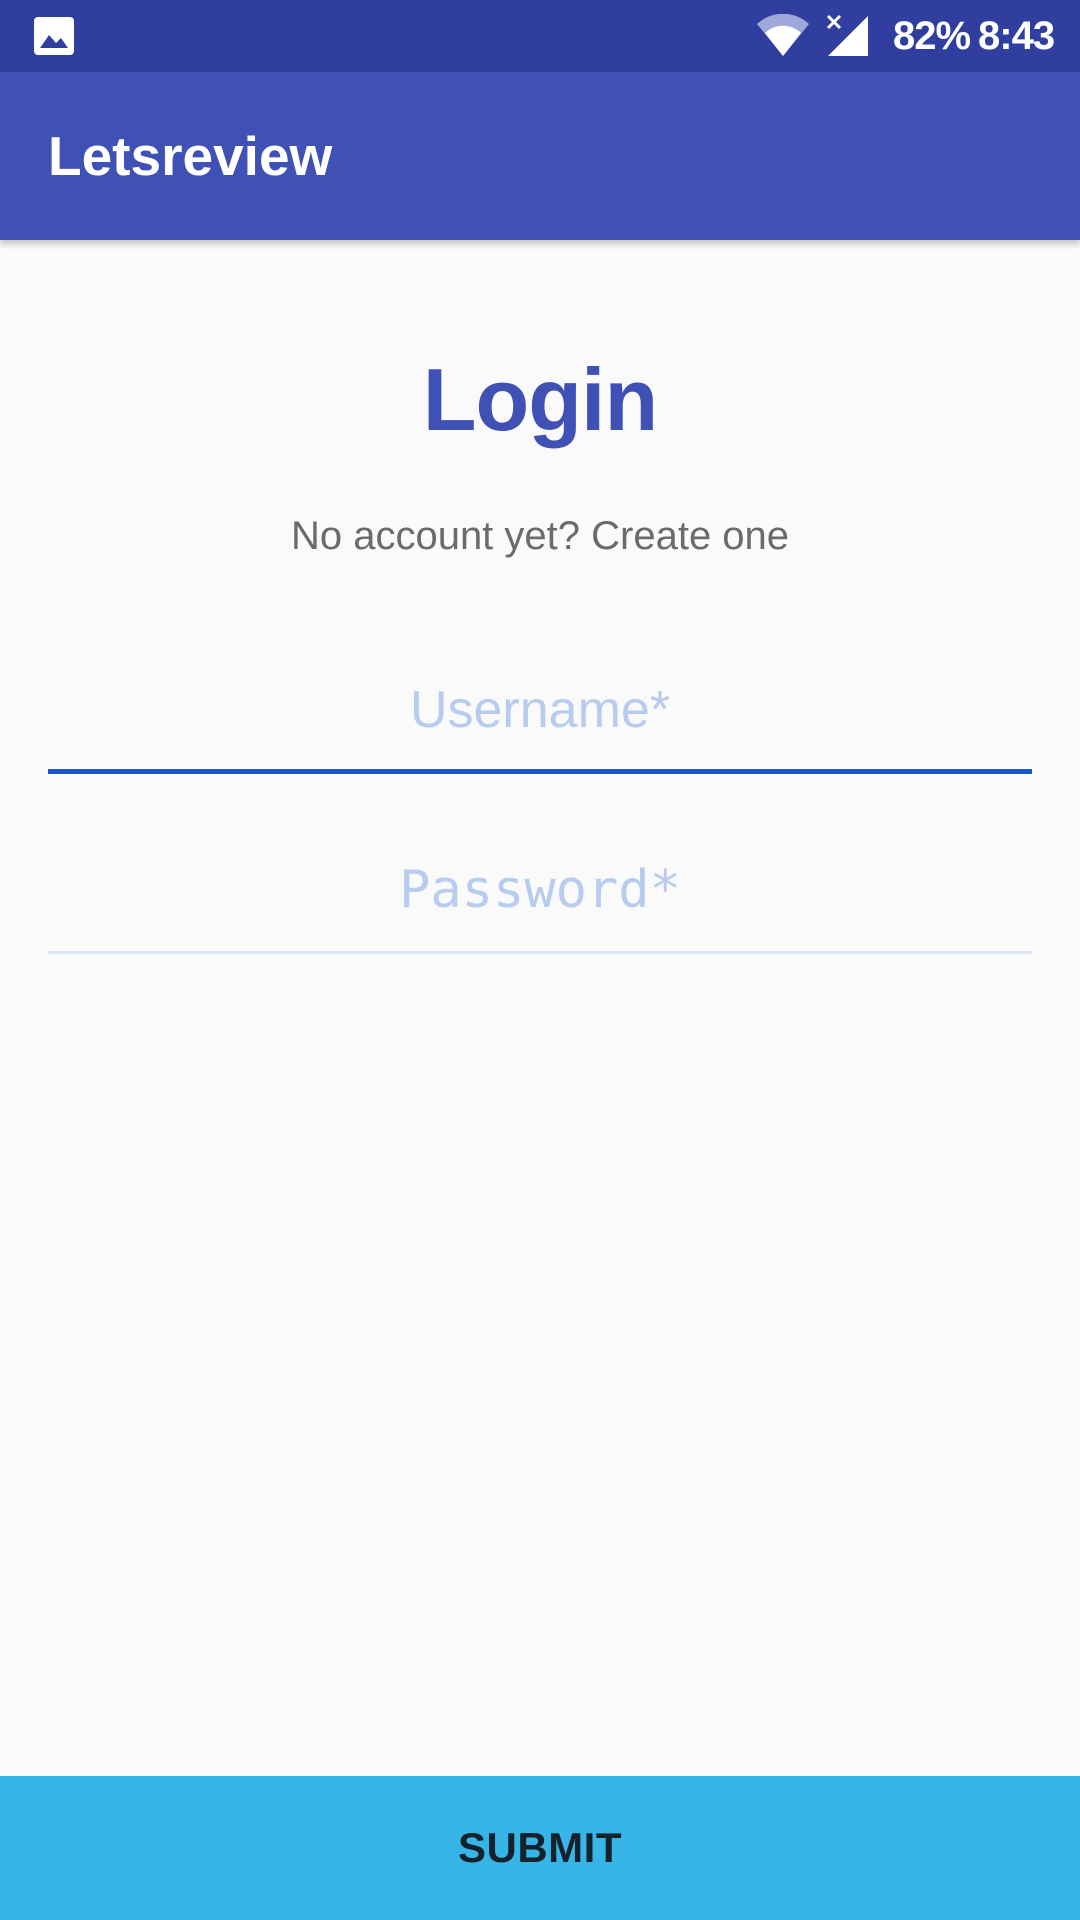  Describe the element at coordinates (783, 35) in the screenshot. I see `wifi-icon` at that location.